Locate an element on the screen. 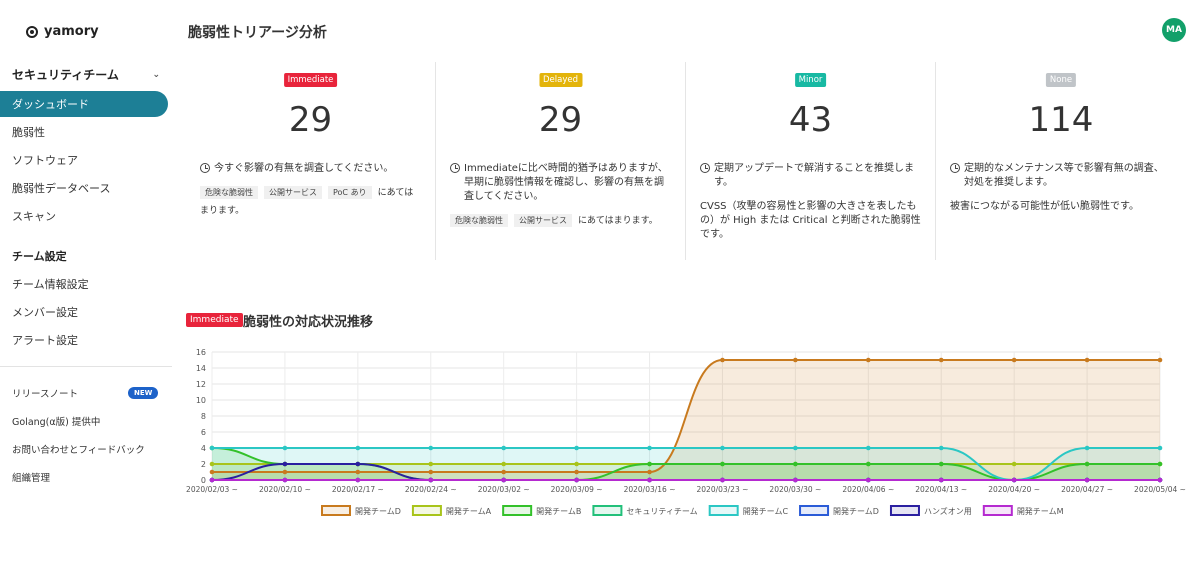 Image resolution: width=1200 pixels, height=572 pixels. yamory-logo-icon is located at coordinates (32, 31).